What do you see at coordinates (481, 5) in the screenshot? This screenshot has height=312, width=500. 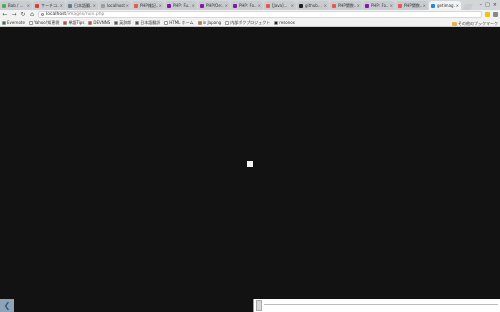 I see `minimize-button: –` at bounding box center [481, 5].